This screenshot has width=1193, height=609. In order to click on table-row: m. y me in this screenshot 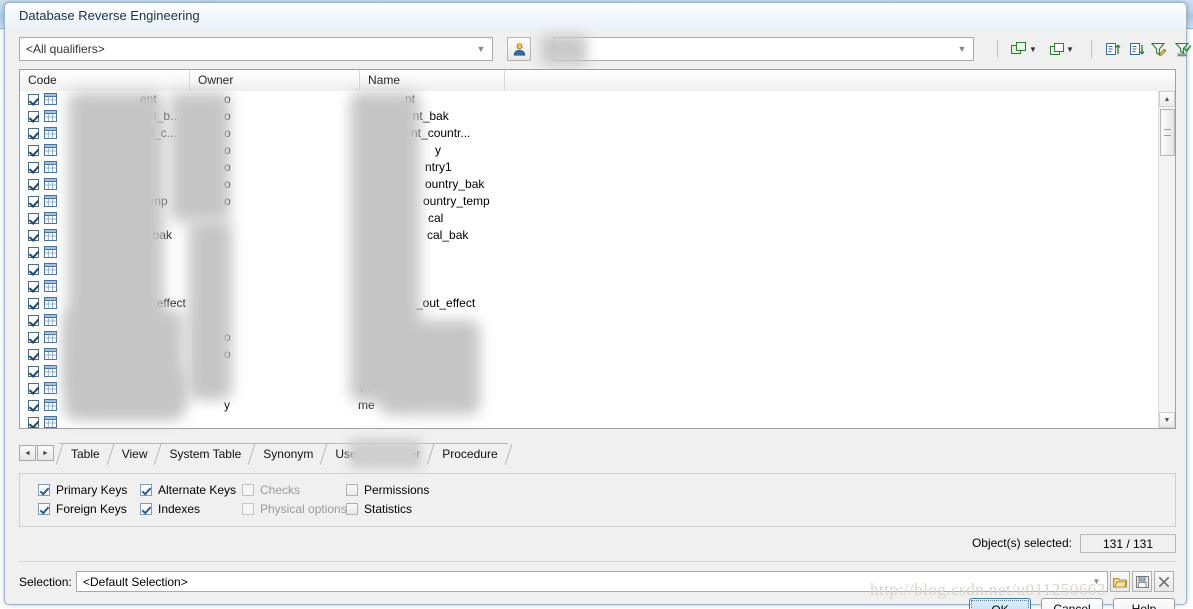, I will do `click(589, 405)`.